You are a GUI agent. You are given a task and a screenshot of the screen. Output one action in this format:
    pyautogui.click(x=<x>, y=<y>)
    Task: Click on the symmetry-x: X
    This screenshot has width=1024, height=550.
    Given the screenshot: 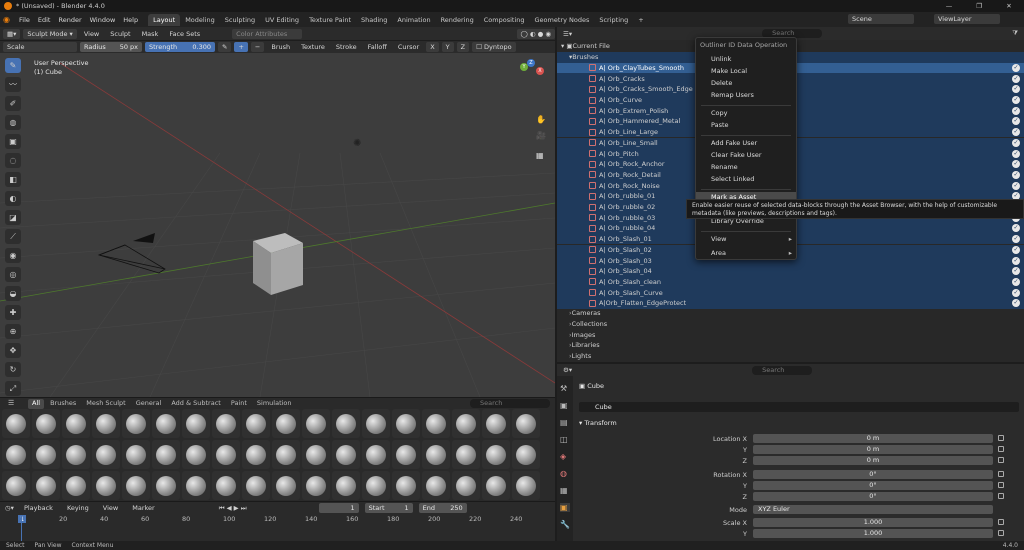 What is the action you would take?
    pyautogui.click(x=432, y=47)
    